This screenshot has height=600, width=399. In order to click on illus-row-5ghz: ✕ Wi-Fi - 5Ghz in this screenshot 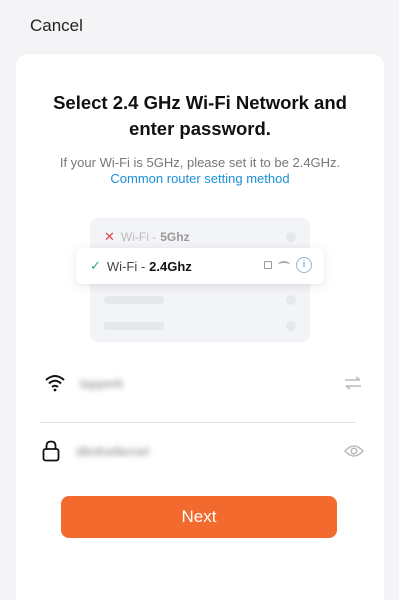, I will do `click(200, 237)`.